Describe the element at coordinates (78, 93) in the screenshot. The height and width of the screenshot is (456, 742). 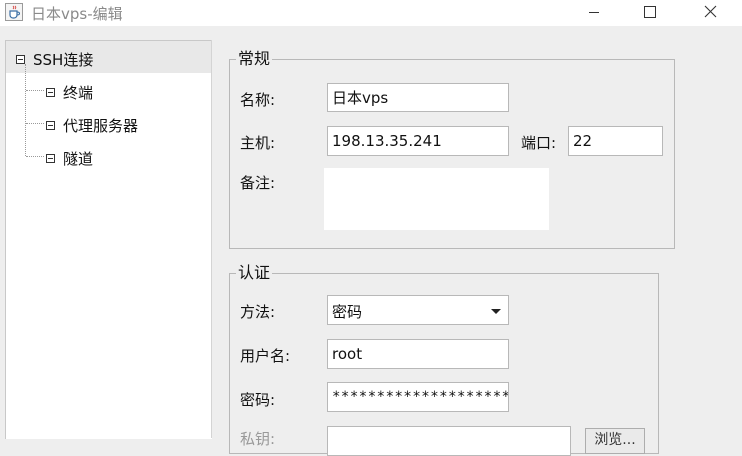
I see `tree-item-label: 终端` at that location.